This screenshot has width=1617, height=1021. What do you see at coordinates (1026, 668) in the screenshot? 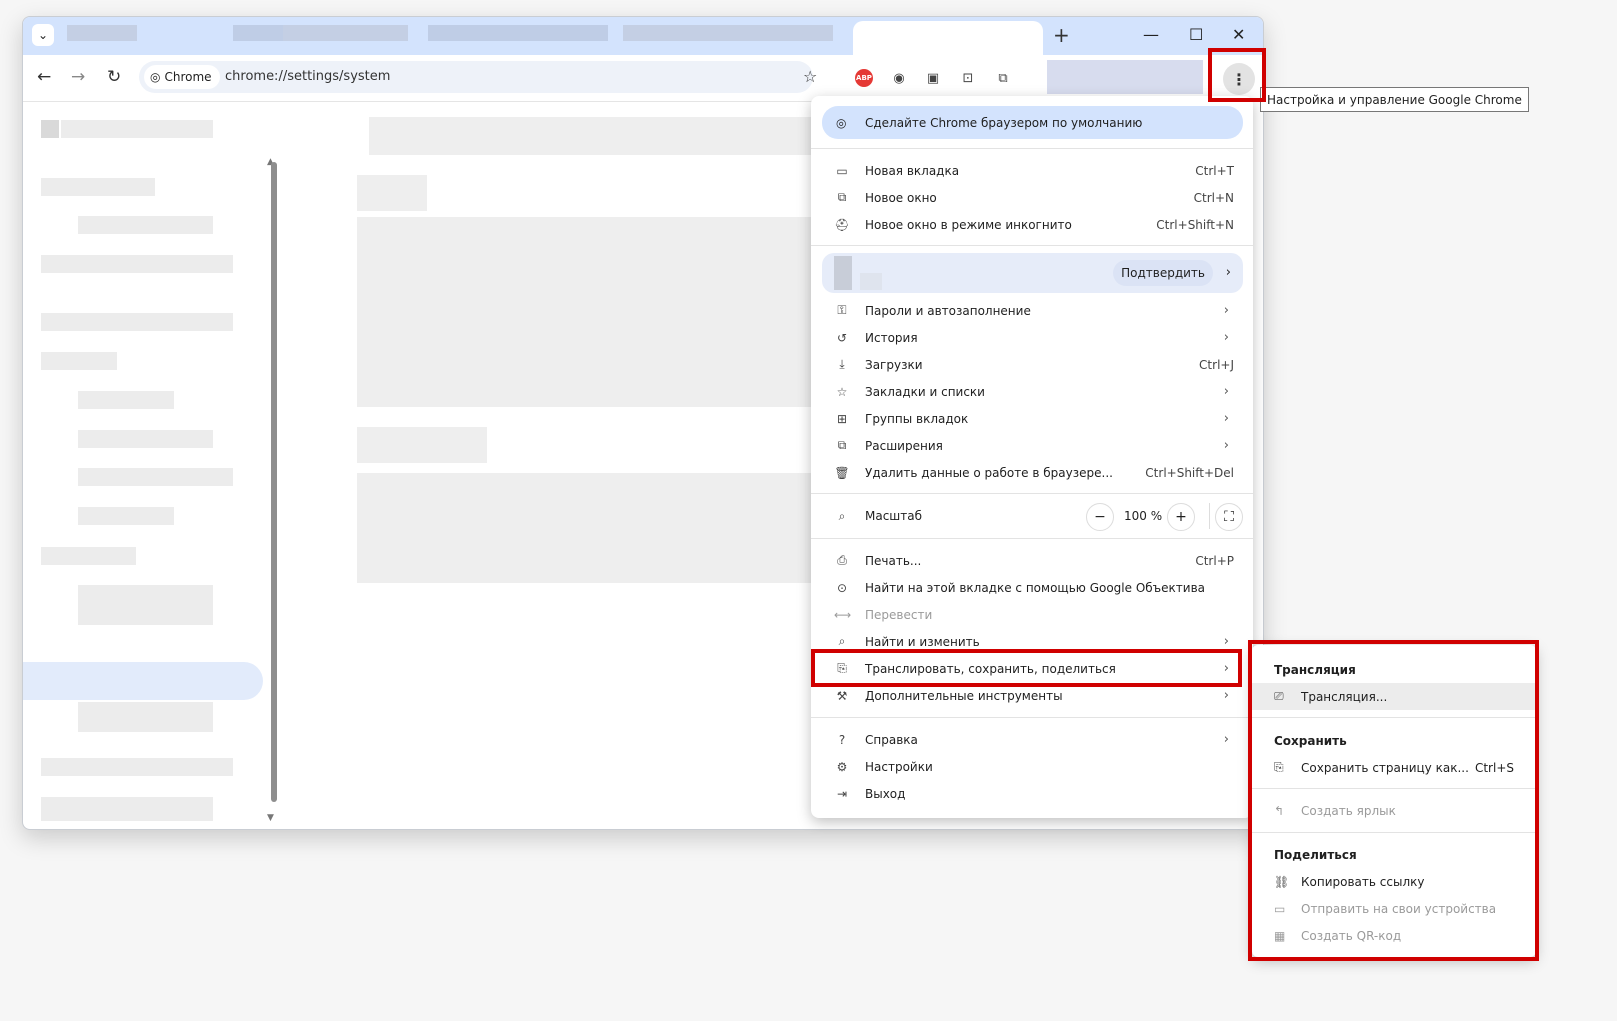
I see `highlight-menu-item` at bounding box center [1026, 668].